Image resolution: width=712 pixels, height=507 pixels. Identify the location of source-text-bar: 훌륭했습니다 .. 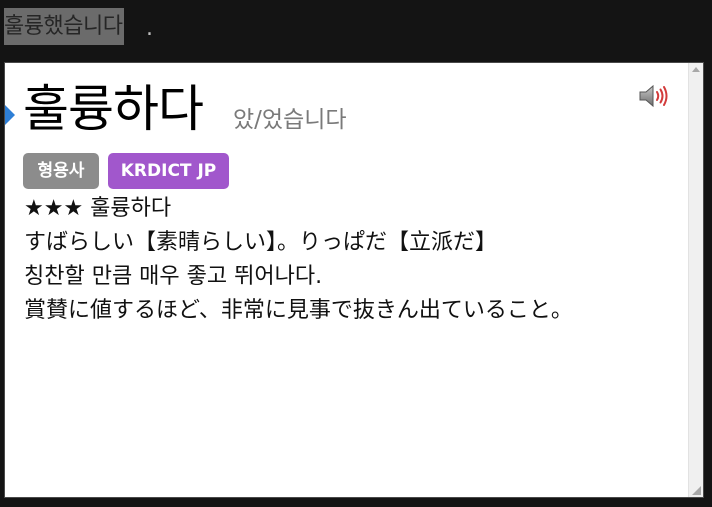
(356, 30).